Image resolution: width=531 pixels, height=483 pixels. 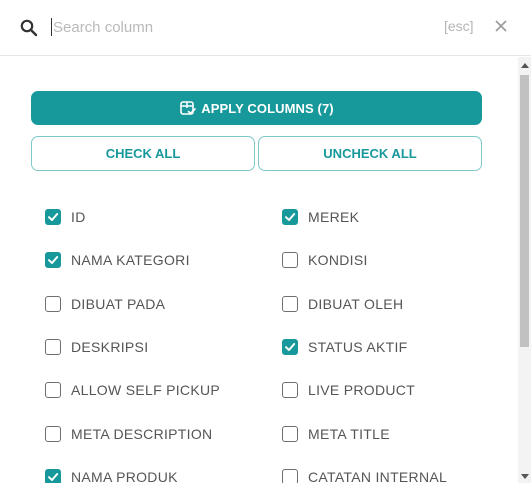 I want to click on search-input, so click(x=233, y=27).